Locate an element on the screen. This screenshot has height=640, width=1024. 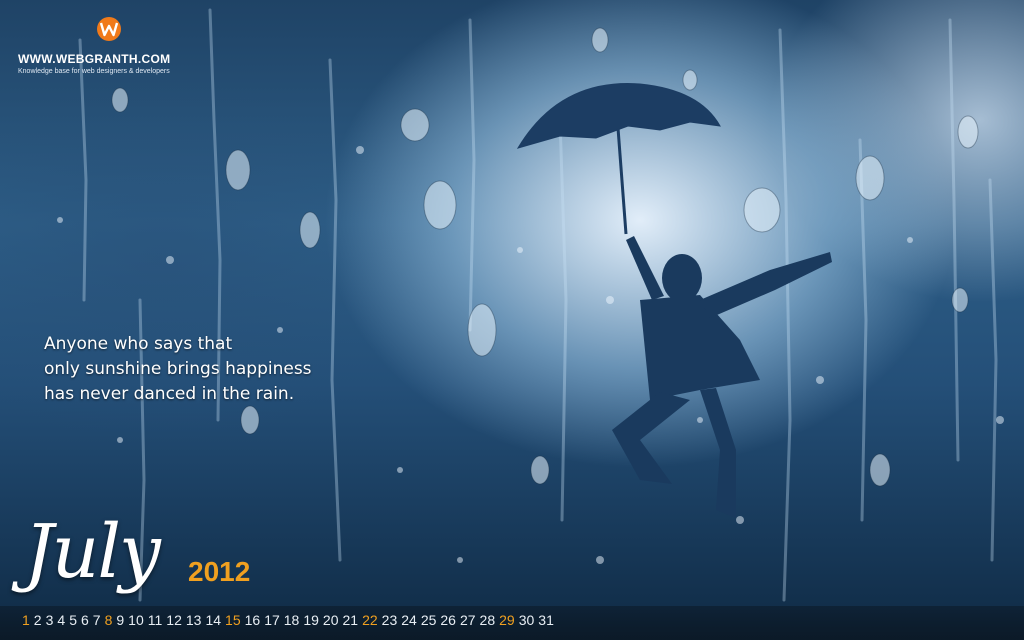
calendar-day: 12 is located at coordinates (174, 620).